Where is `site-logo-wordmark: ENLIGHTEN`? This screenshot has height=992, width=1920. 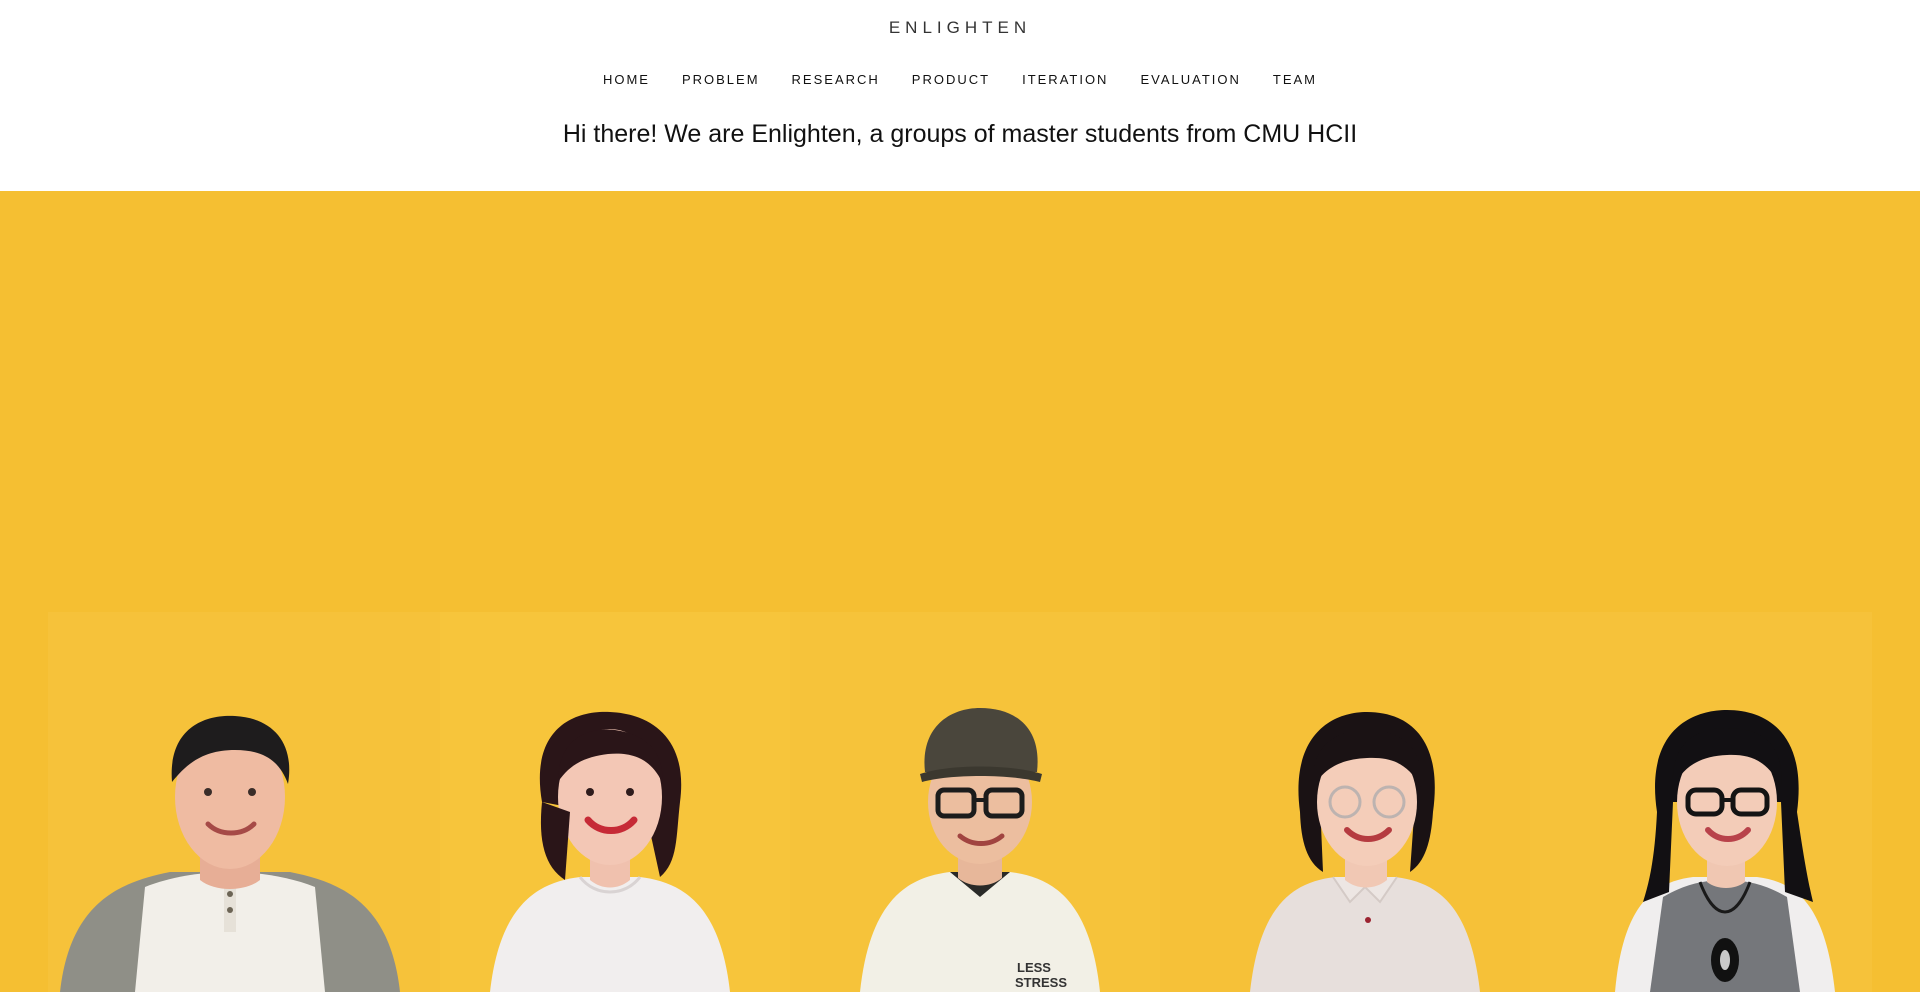 site-logo-wordmark: ENLIGHTEN is located at coordinates (960, 28).